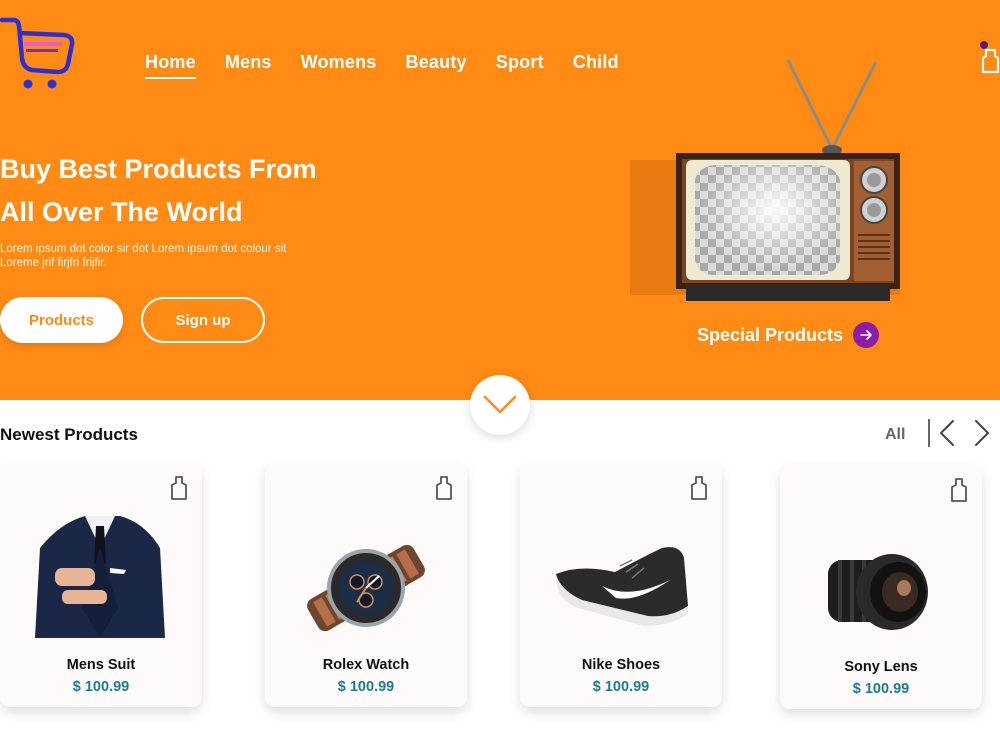  I want to click on rolex-watch-image, so click(366, 588).